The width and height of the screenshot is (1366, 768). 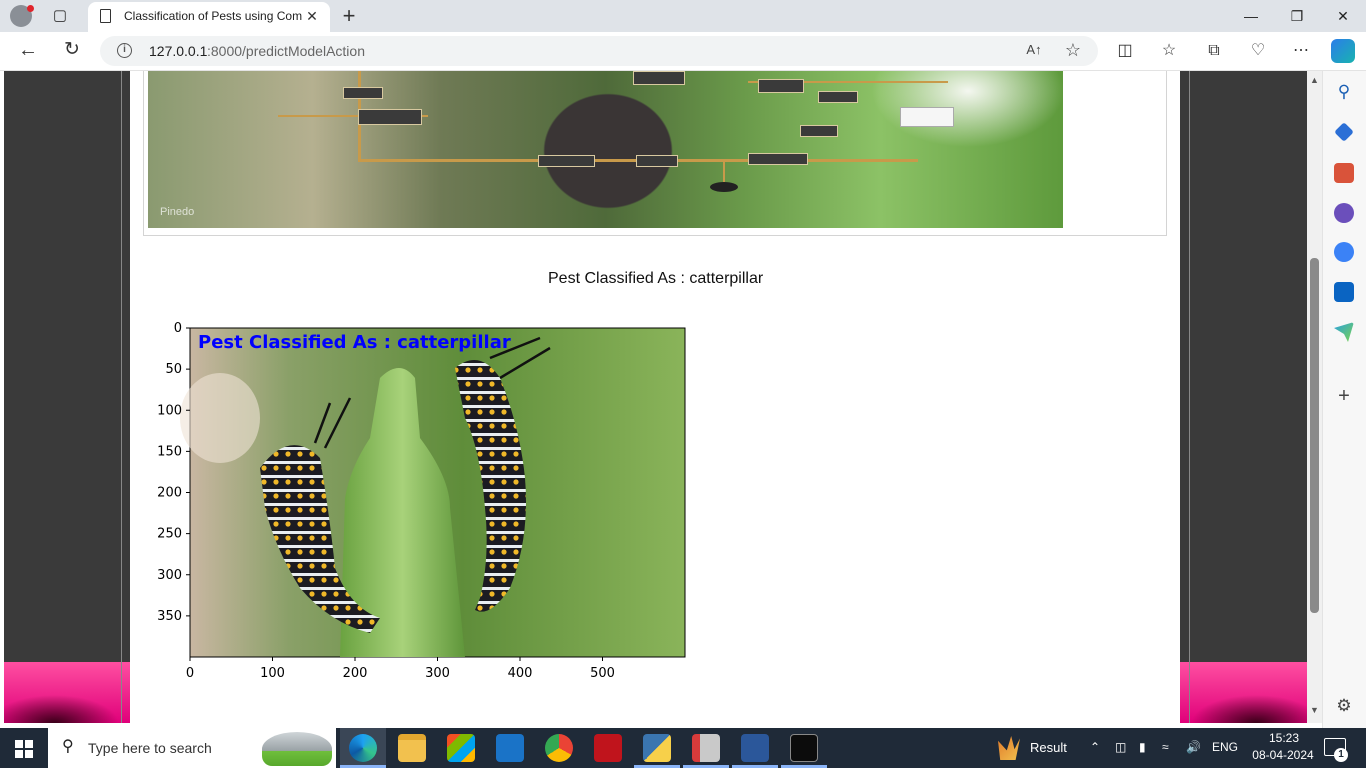 I want to click on tray-battery-icon: ▮, so click(x=1142, y=747).